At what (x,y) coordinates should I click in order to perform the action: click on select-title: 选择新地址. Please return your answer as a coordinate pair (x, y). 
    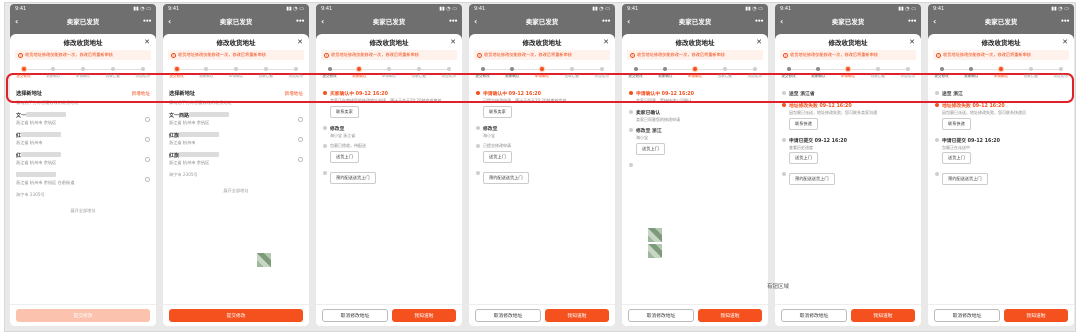
    Looking at the image, I should click on (29, 94).